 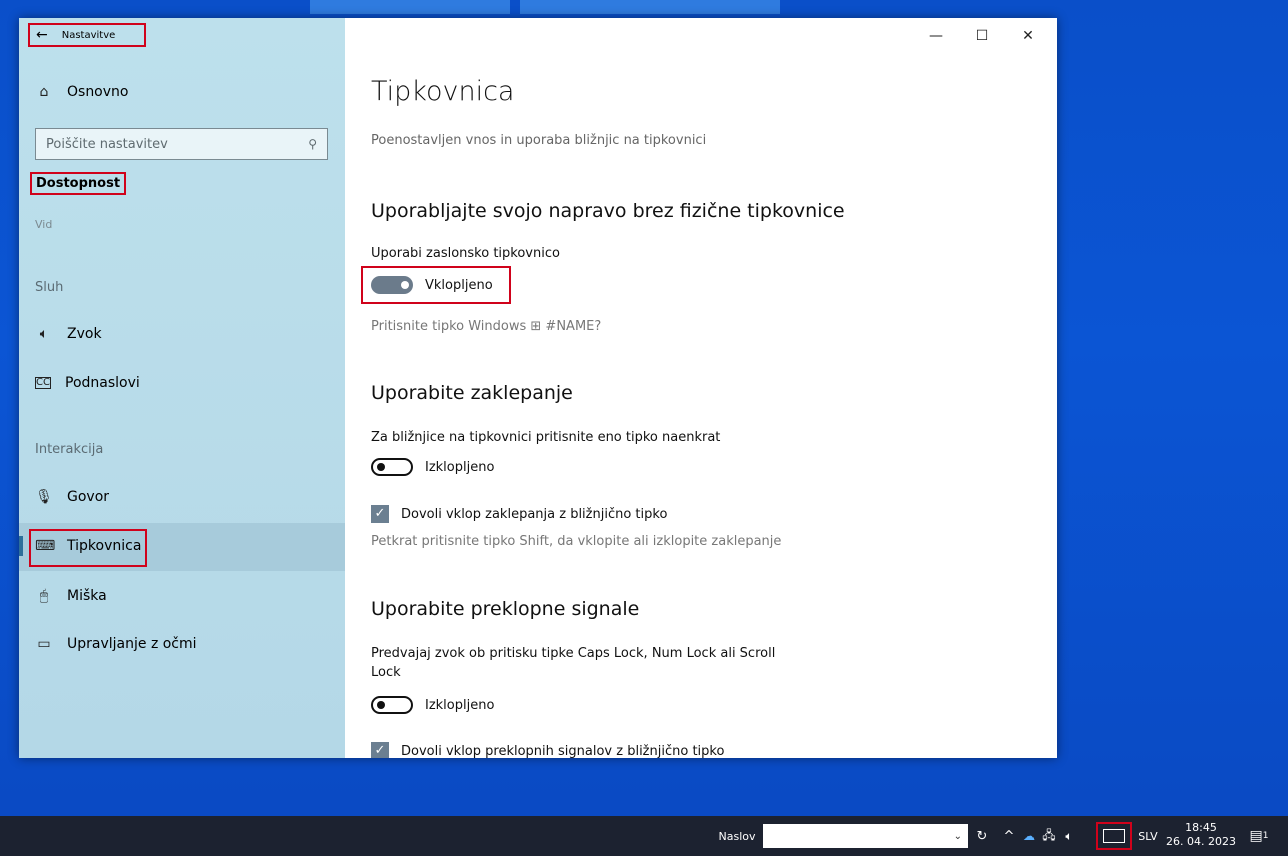 What do you see at coordinates (43, 383) in the screenshot?
I see `captions-icon: CC` at bounding box center [43, 383].